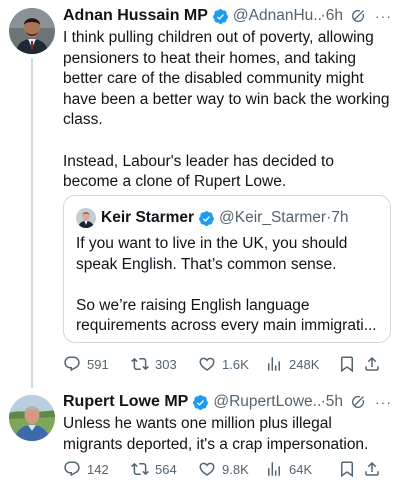  I want to click on repost-button: 303, so click(164, 364).